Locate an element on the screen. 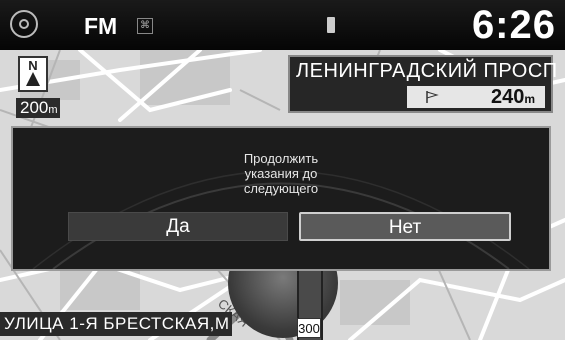  home-icon is located at coordinates (24, 24).